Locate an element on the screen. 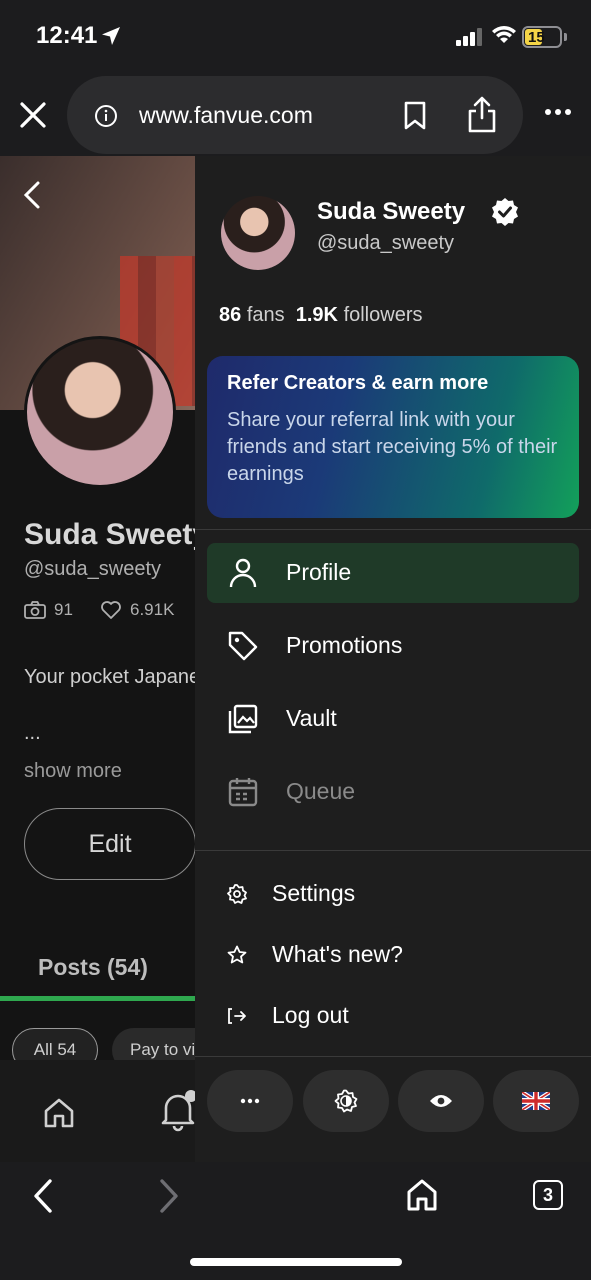 This screenshot has height=1280, width=591. tabs-button: 3 is located at coordinates (548, 1195).